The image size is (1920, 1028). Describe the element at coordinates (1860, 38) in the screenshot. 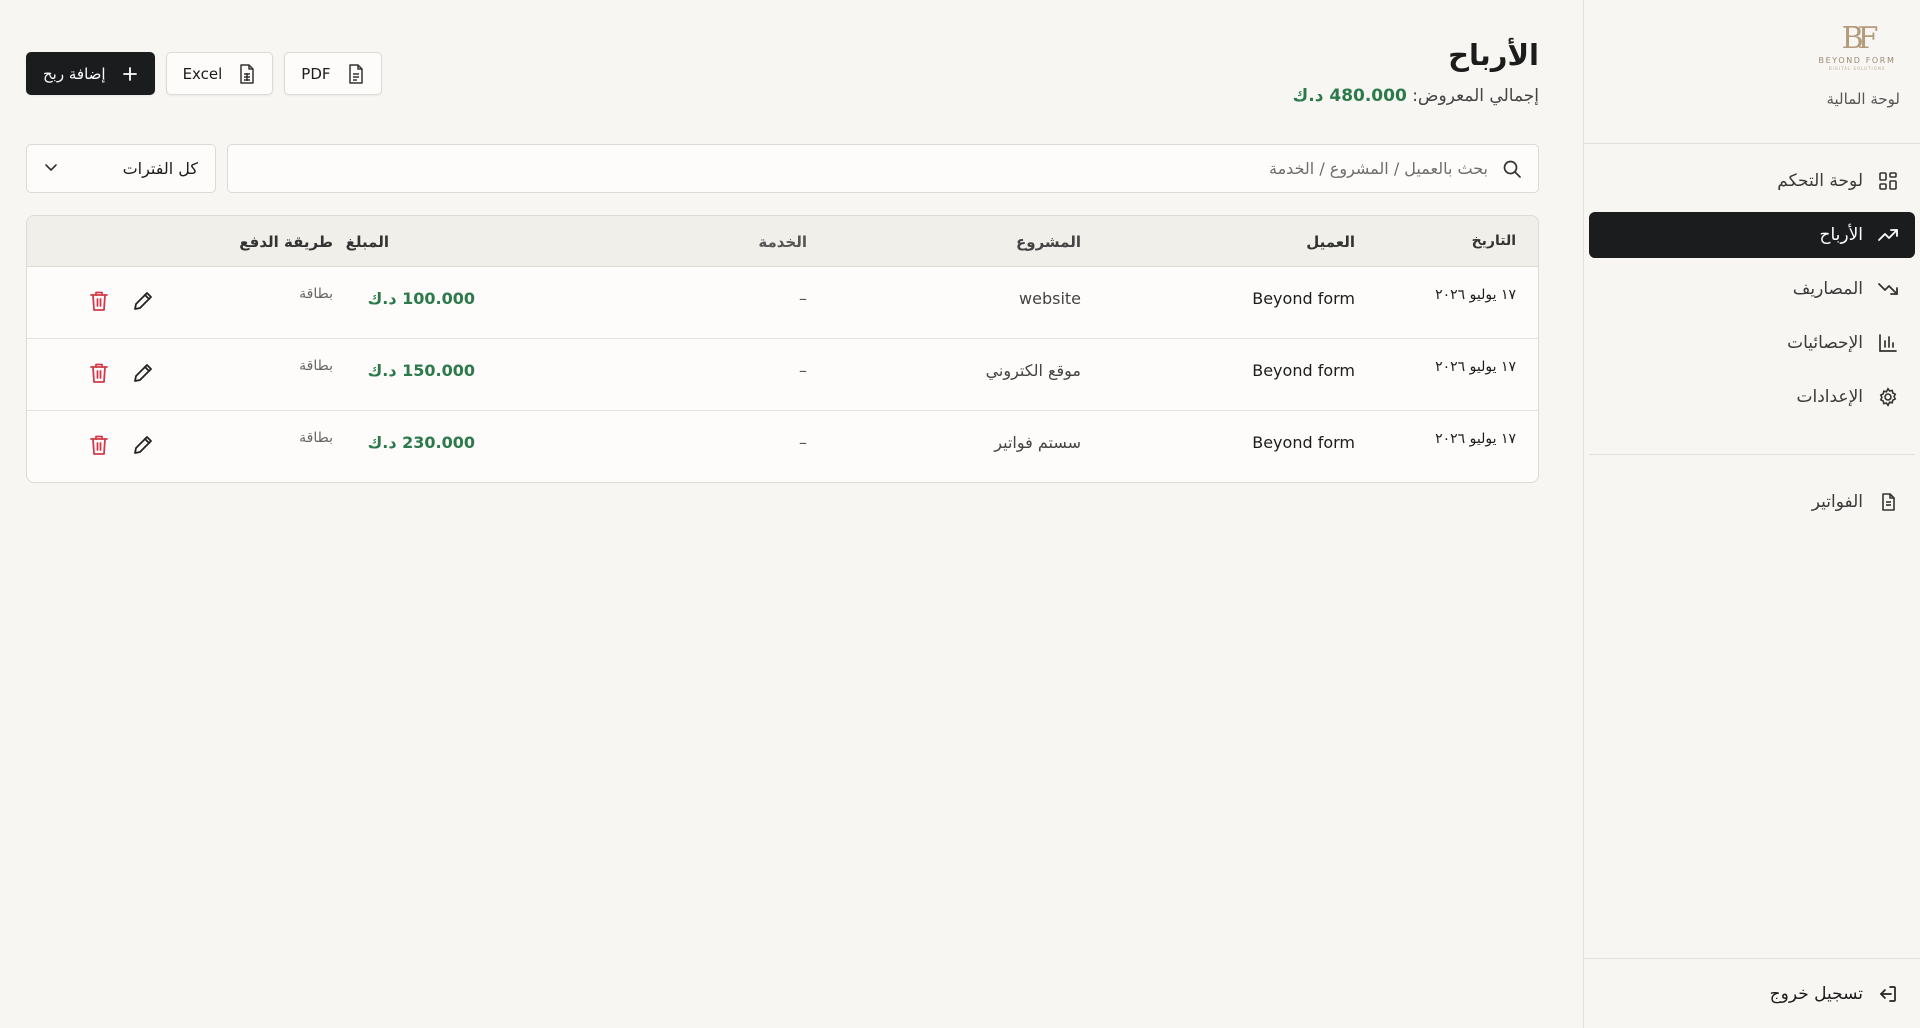

I see `logo-mark: BF` at that location.